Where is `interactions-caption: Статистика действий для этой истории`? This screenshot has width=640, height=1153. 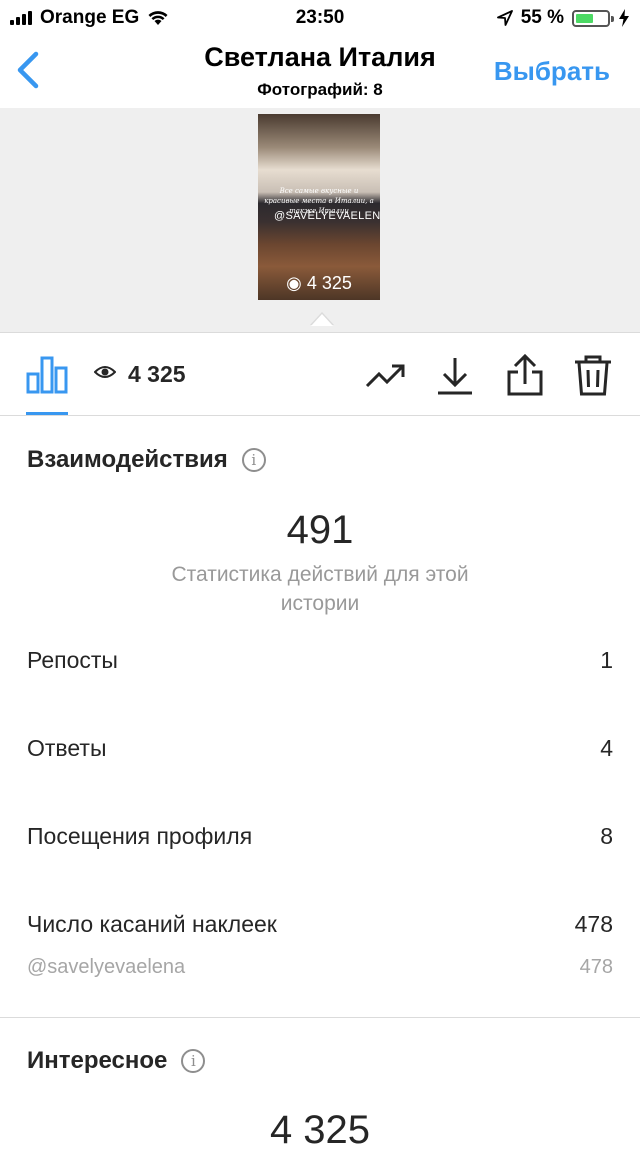
interactions-caption: Статистика действий для этой истории is located at coordinates (320, 589).